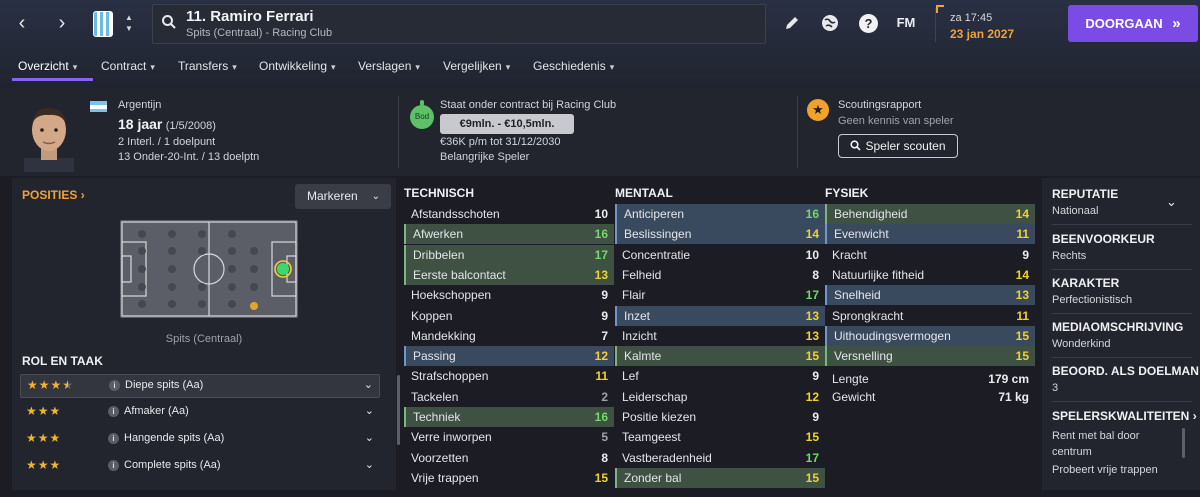 Image resolution: width=1200 pixels, height=497 pixels. What do you see at coordinates (1194, 416) in the screenshot?
I see `chevron-right-icon: ›` at bounding box center [1194, 416].